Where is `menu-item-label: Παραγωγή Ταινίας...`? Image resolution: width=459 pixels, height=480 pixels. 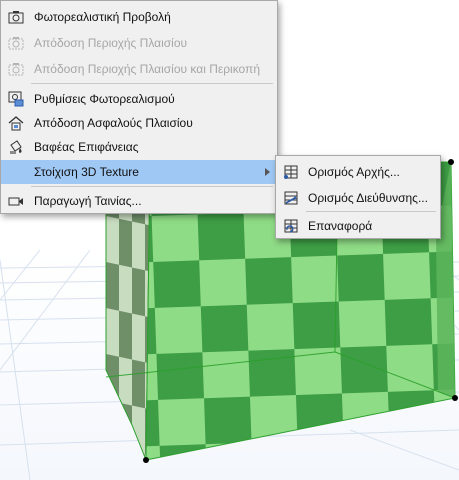 menu-item-label: Παραγωγή Ταινίας... is located at coordinates (88, 201).